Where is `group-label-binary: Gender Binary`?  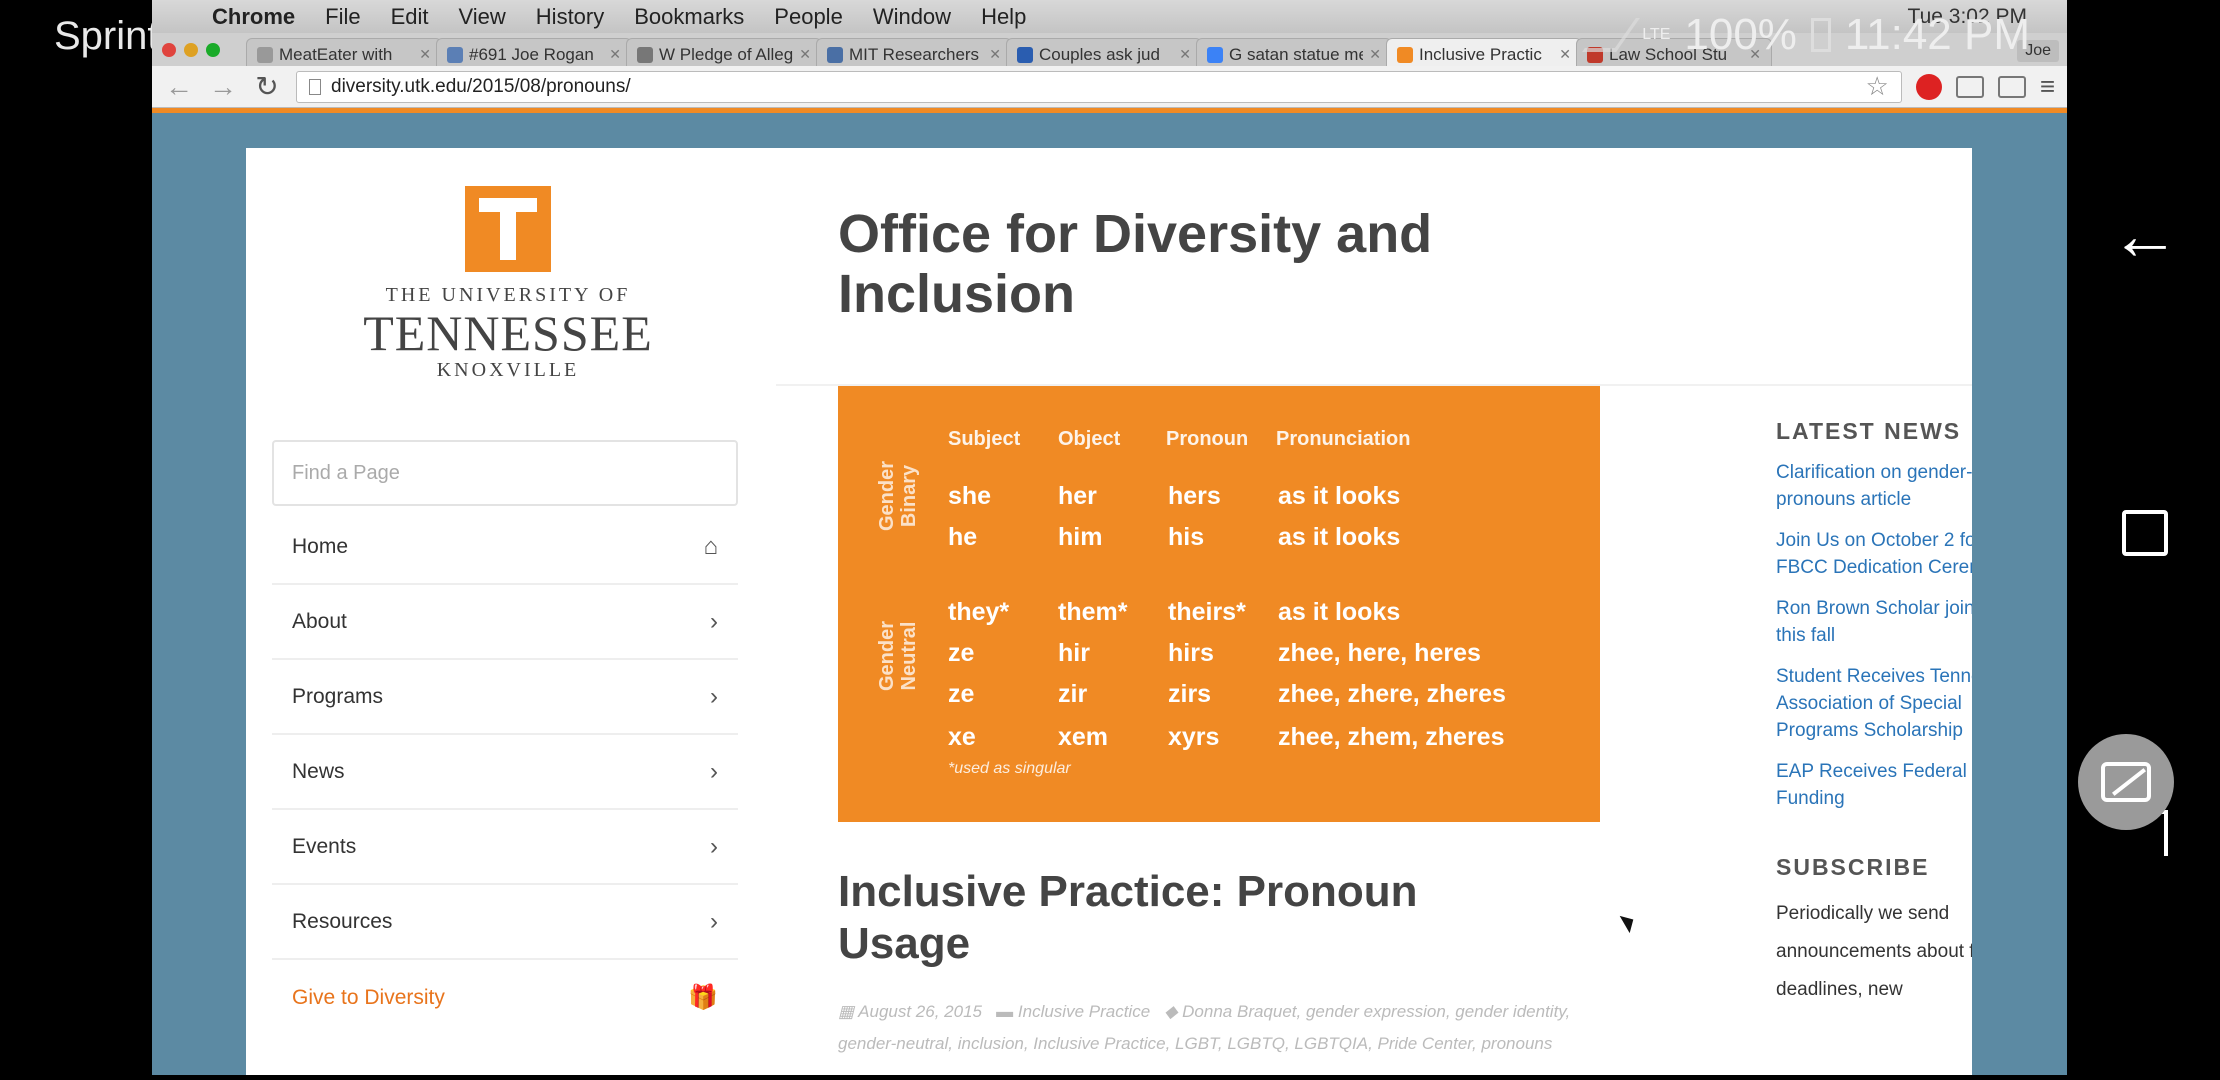 group-label-binary: Gender Binary is located at coordinates (898, 496).